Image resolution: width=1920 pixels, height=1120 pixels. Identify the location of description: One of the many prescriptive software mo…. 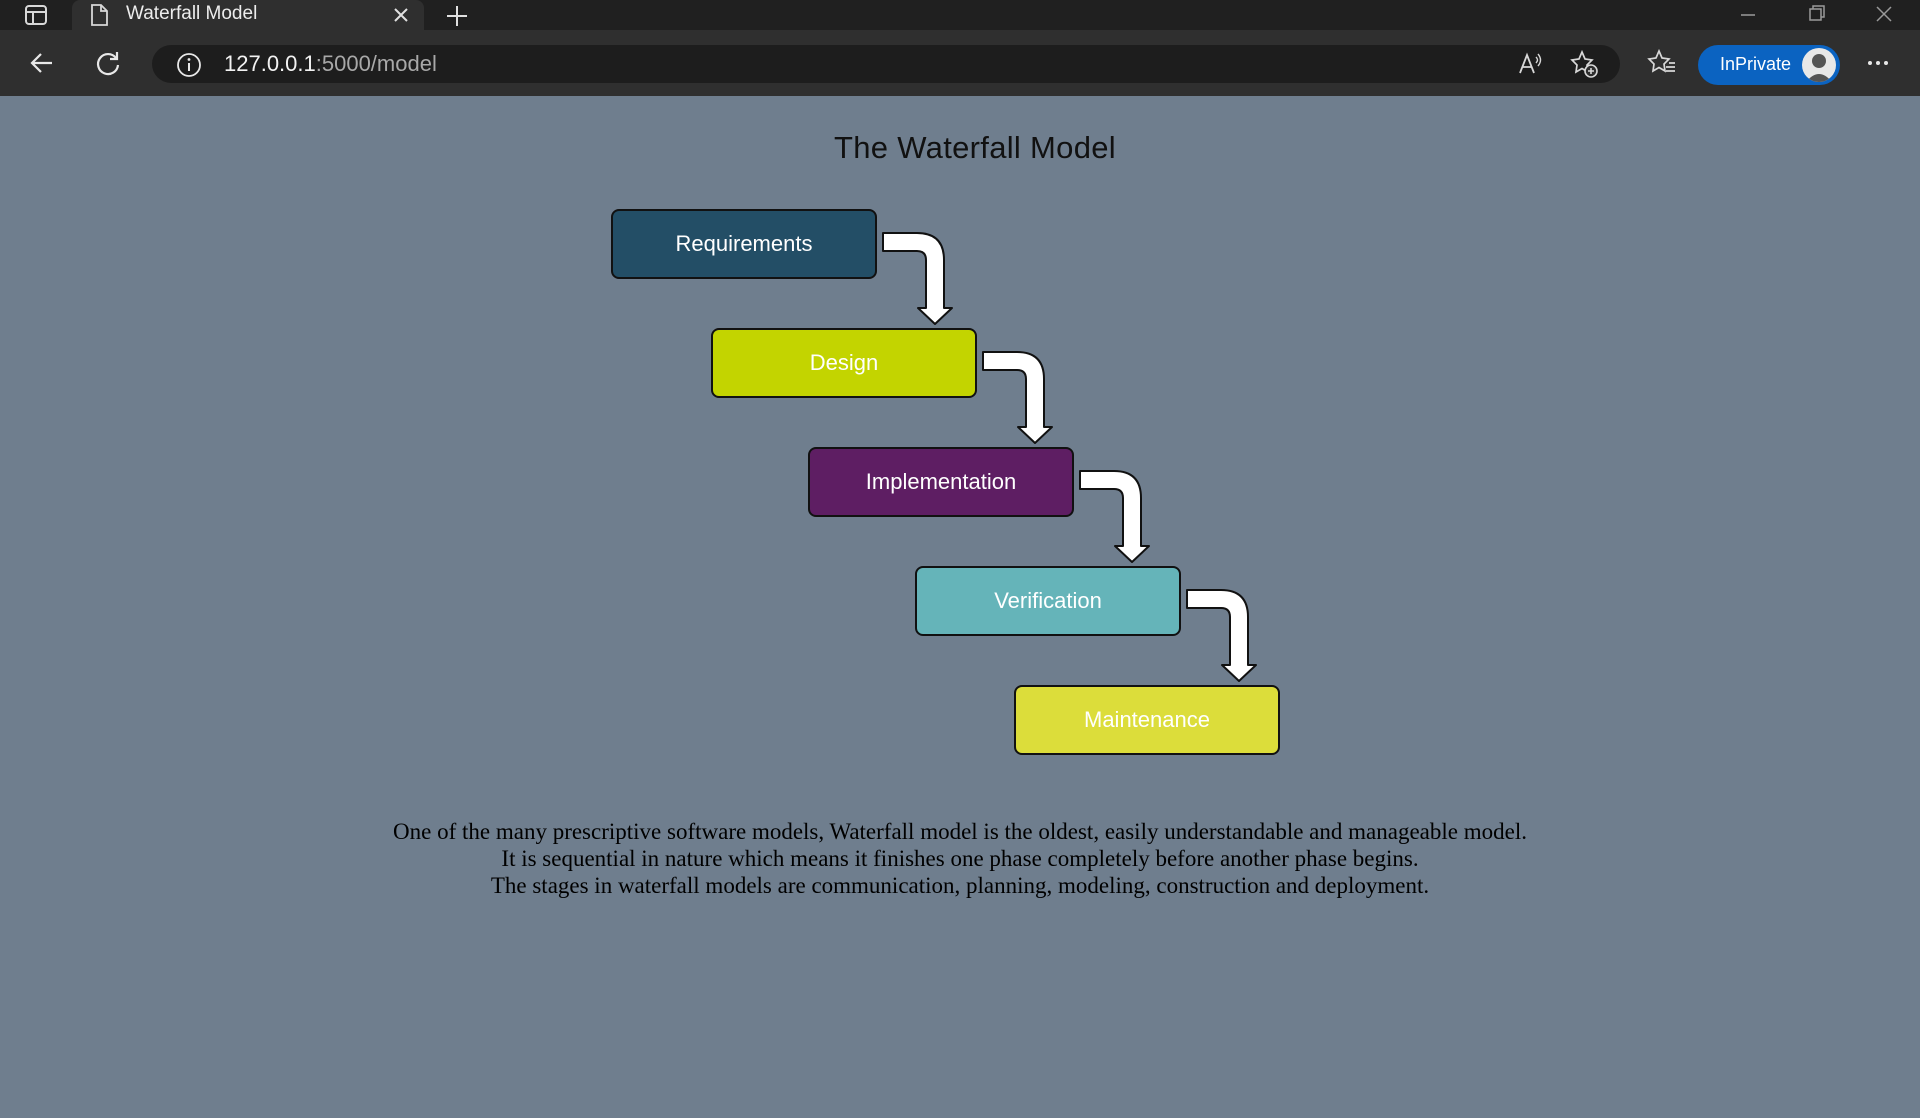
(960, 858).